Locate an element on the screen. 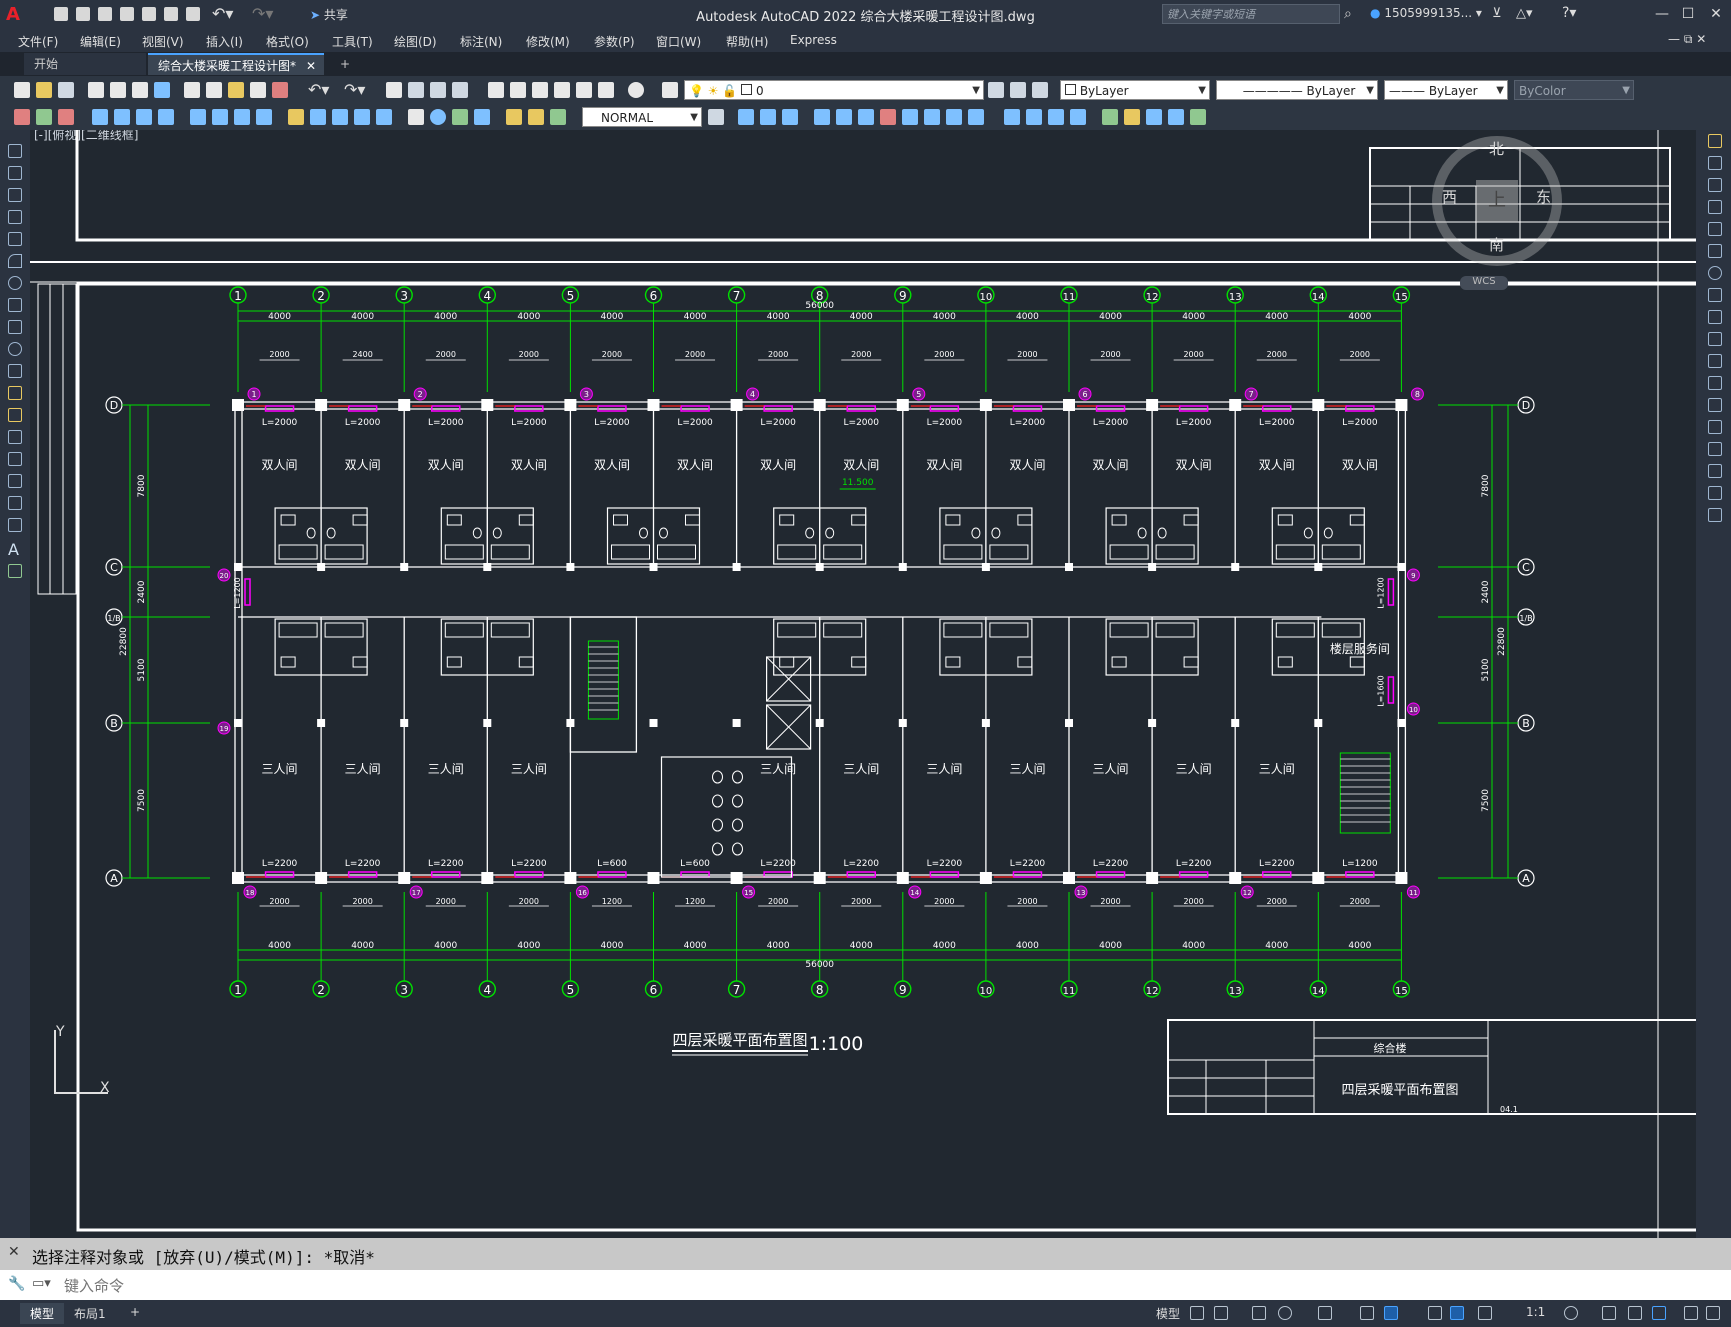  undo-icon: ↶▾ is located at coordinates (318, 89).